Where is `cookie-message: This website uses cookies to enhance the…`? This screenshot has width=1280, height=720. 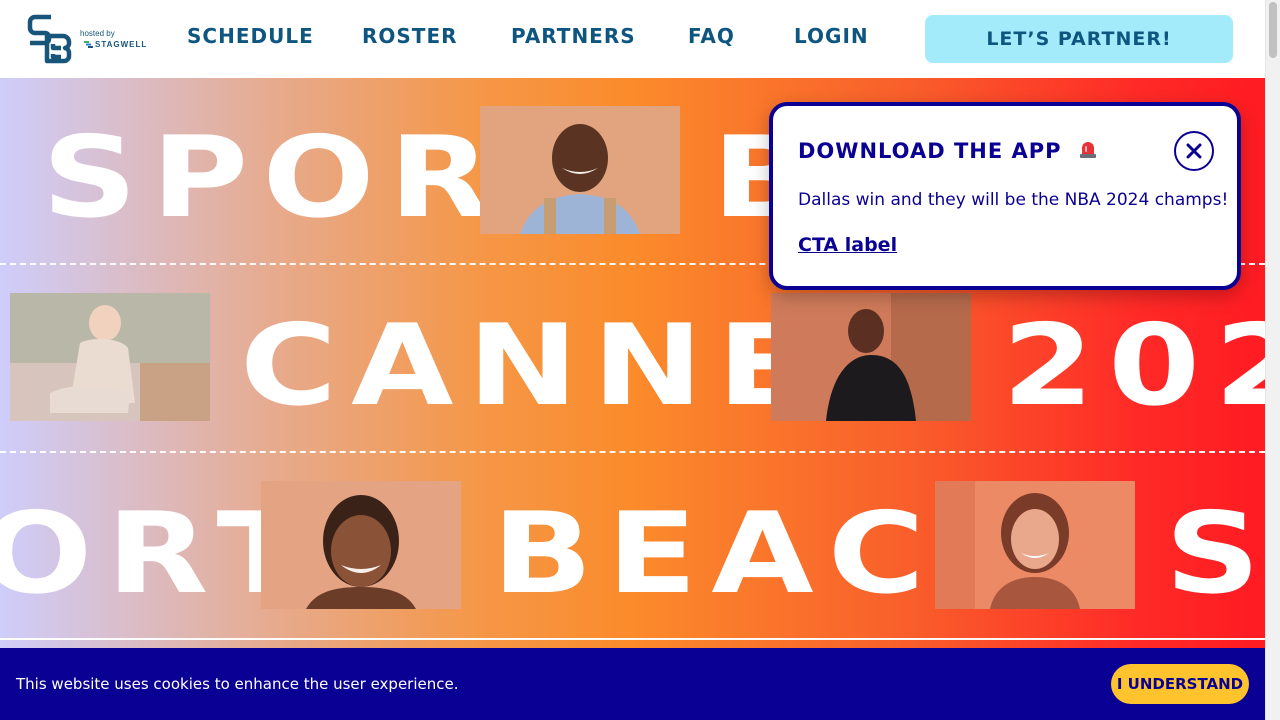
cookie-message: This website uses cookies to enhance the… is located at coordinates (237, 684).